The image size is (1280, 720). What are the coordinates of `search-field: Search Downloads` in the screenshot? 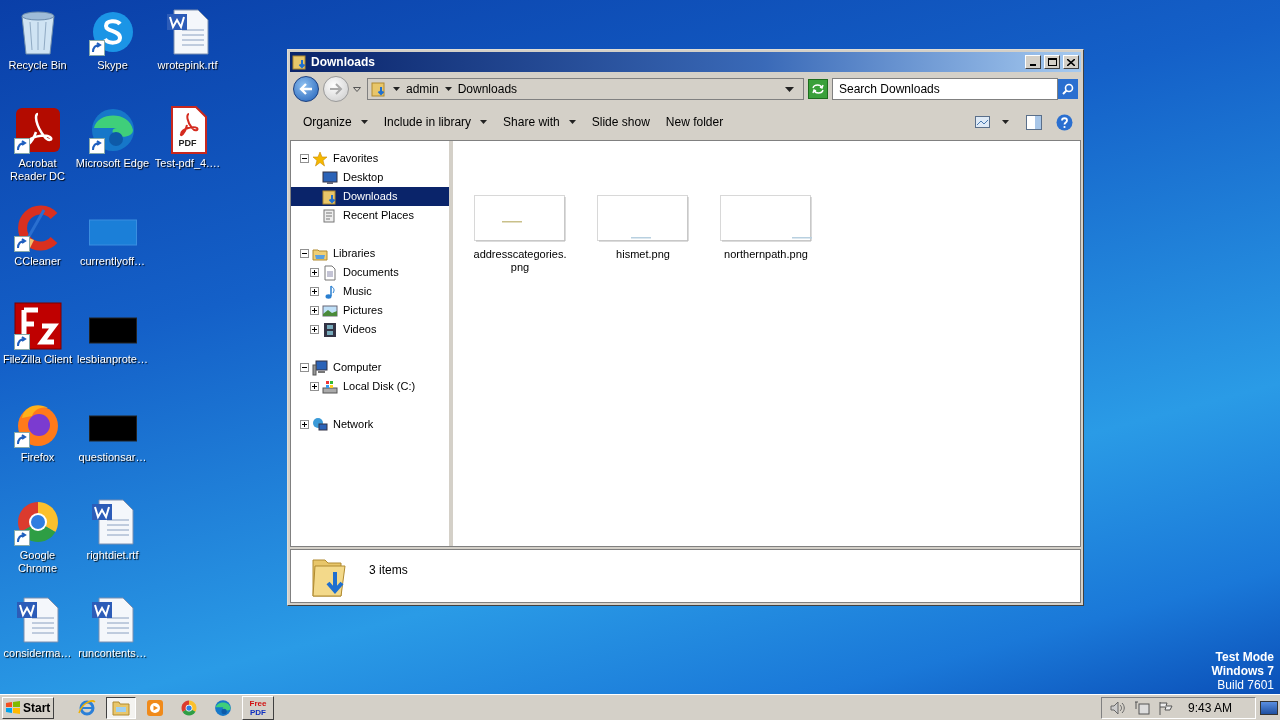 It's located at (945, 89).